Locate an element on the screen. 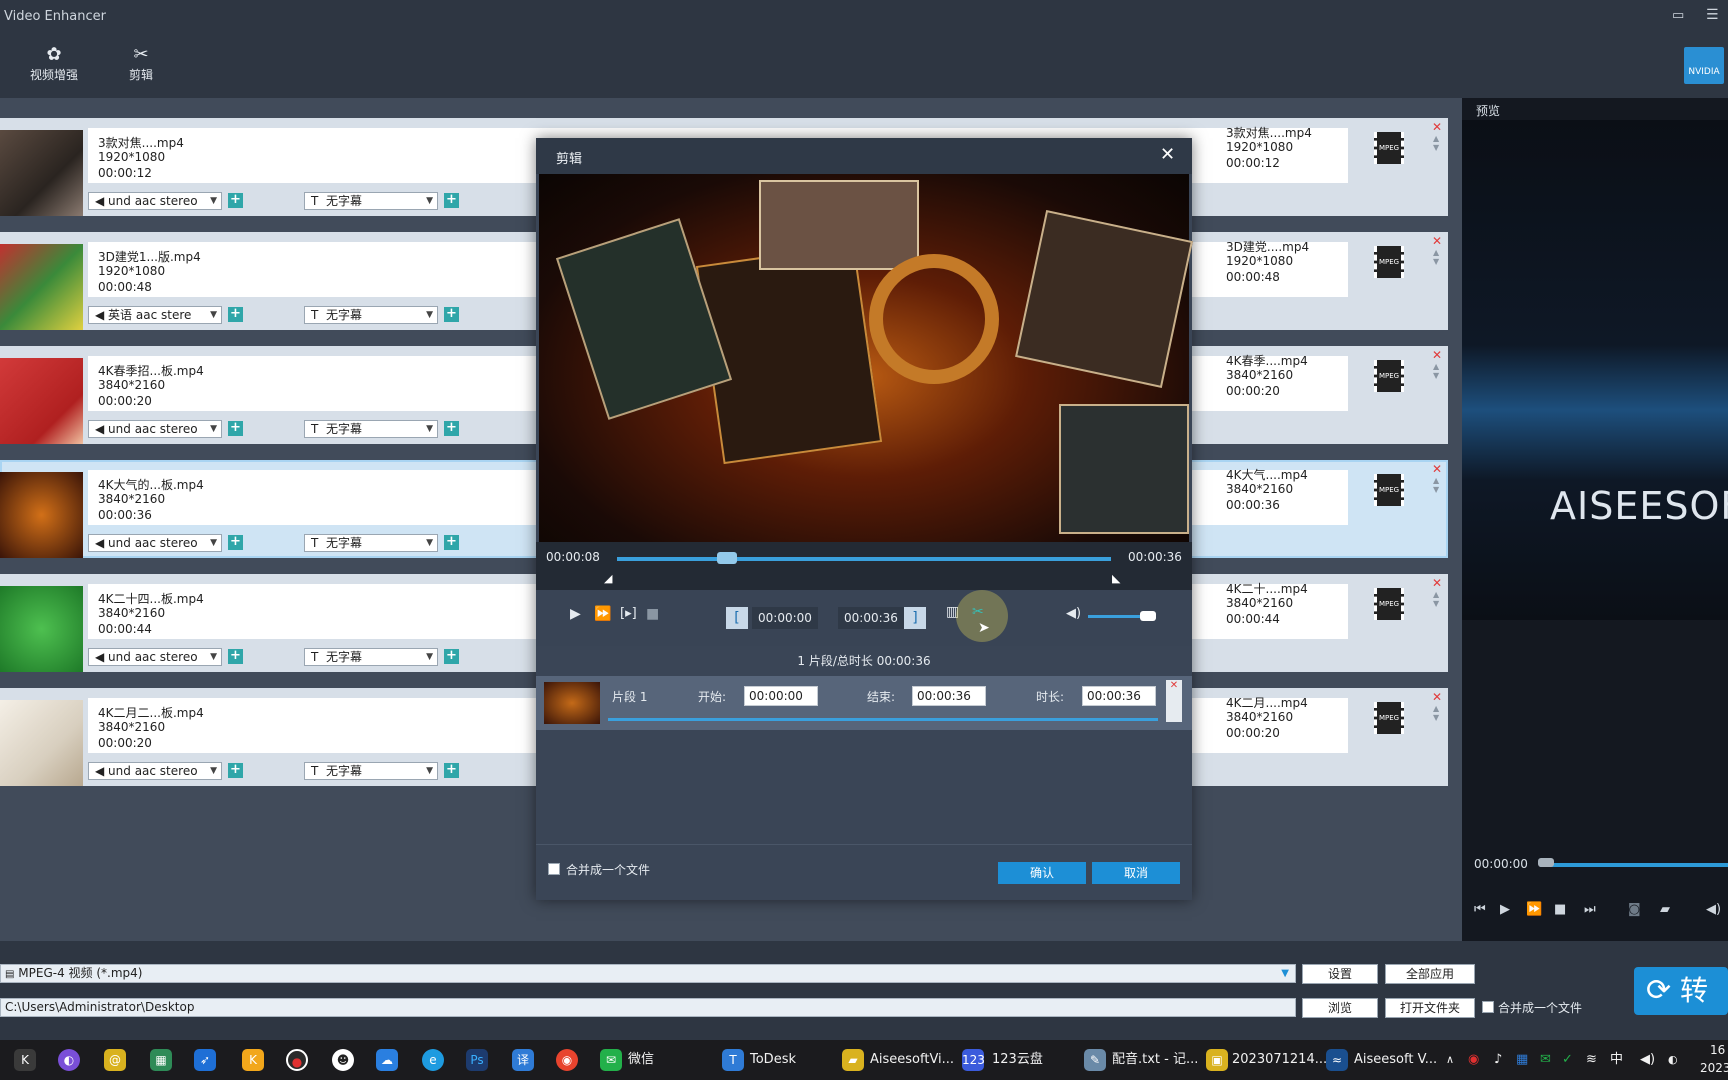 This screenshot has width=1728, height=1080. menu-icon: ☰ is located at coordinates (1712, 15).